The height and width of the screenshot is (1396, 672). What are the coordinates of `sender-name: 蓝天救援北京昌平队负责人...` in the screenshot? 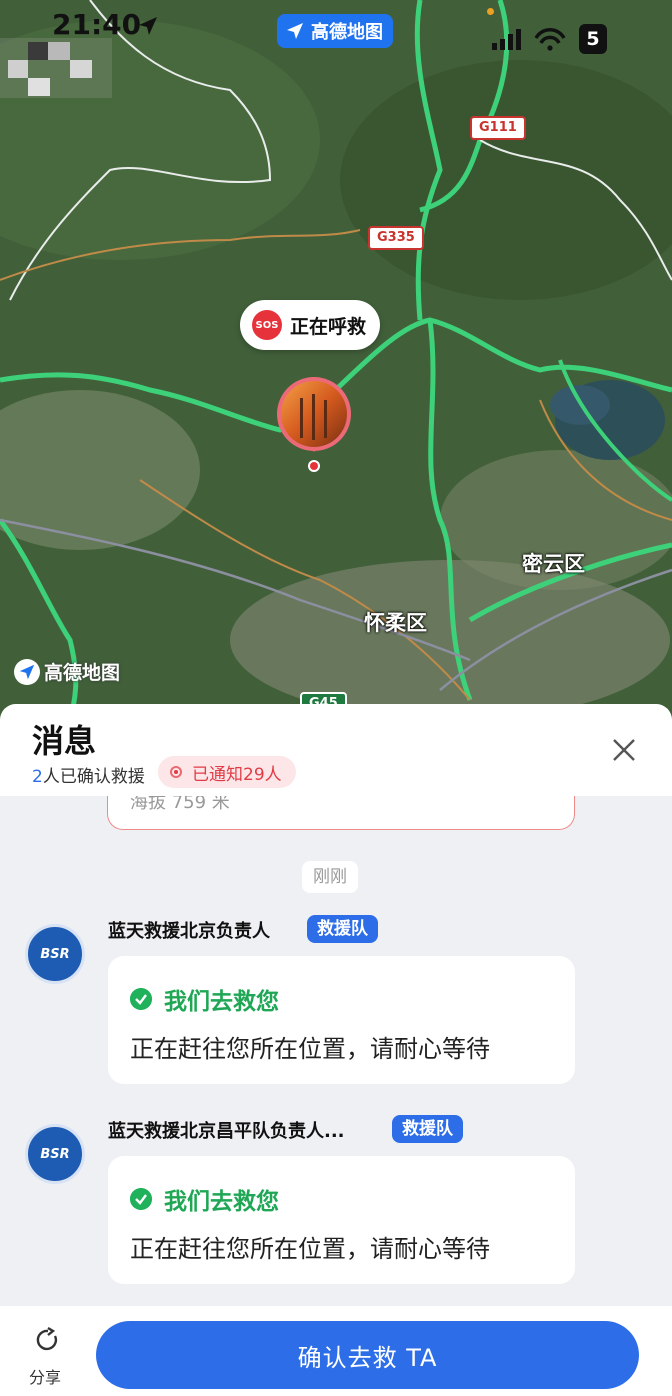 It's located at (226, 1131).